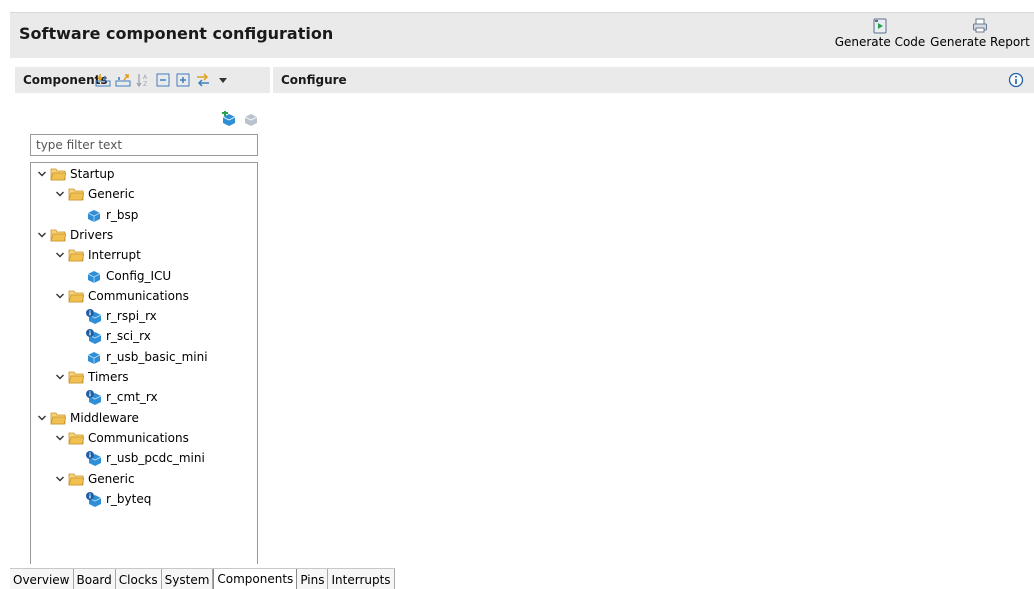 The width and height of the screenshot is (1034, 589). Describe the element at coordinates (223, 80) in the screenshot. I see `dropdown-icon` at that location.